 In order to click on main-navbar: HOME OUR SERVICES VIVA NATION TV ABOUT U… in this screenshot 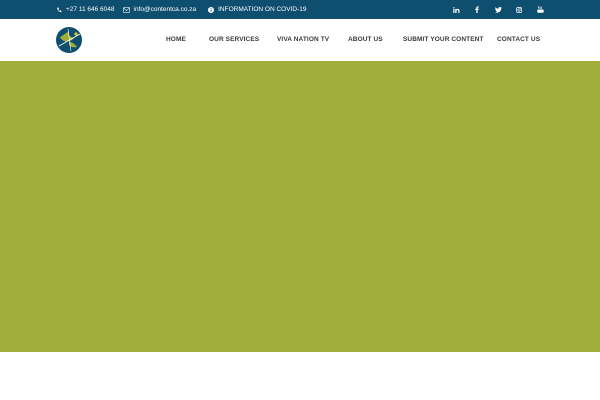, I will do `click(300, 40)`.